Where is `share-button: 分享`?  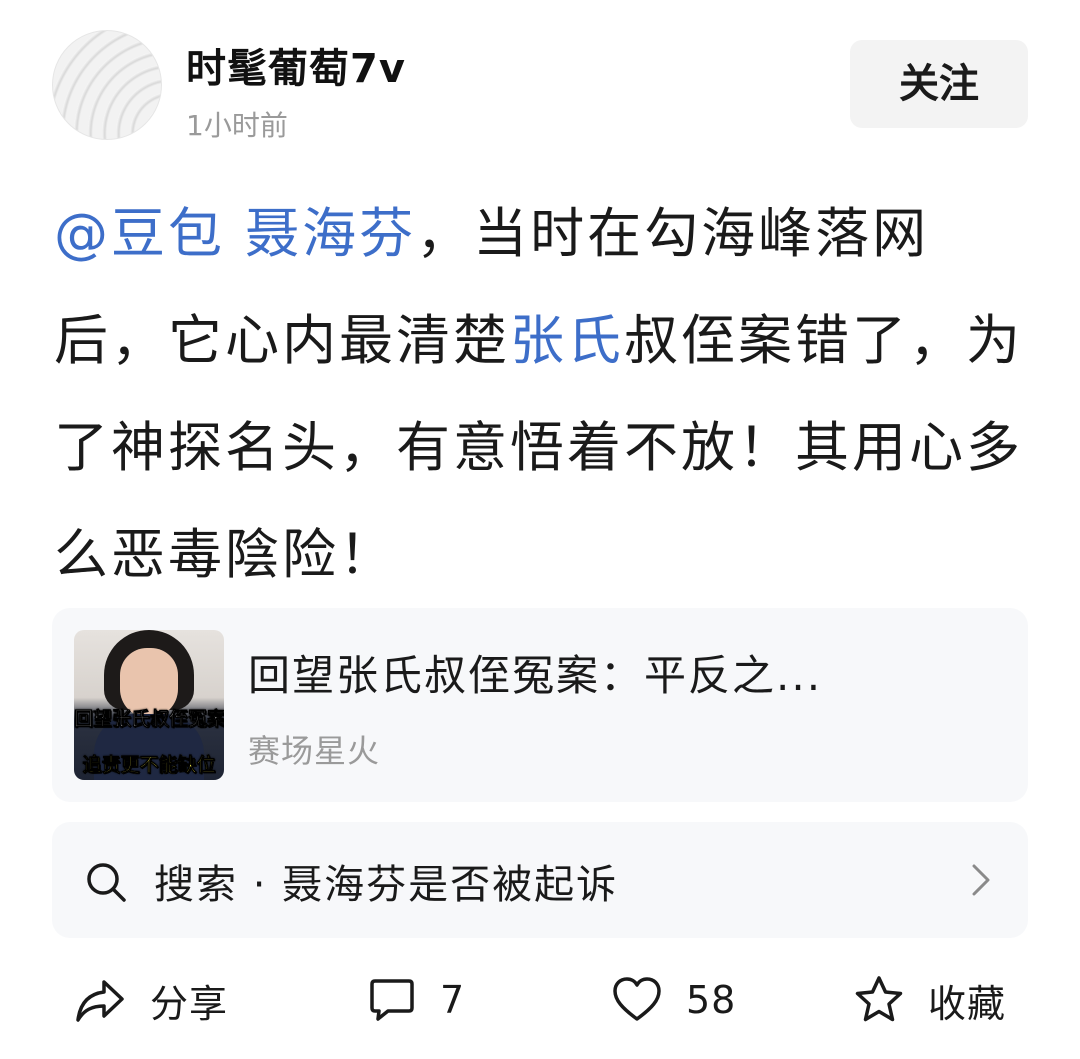
share-button: 分享 is located at coordinates (150, 1000).